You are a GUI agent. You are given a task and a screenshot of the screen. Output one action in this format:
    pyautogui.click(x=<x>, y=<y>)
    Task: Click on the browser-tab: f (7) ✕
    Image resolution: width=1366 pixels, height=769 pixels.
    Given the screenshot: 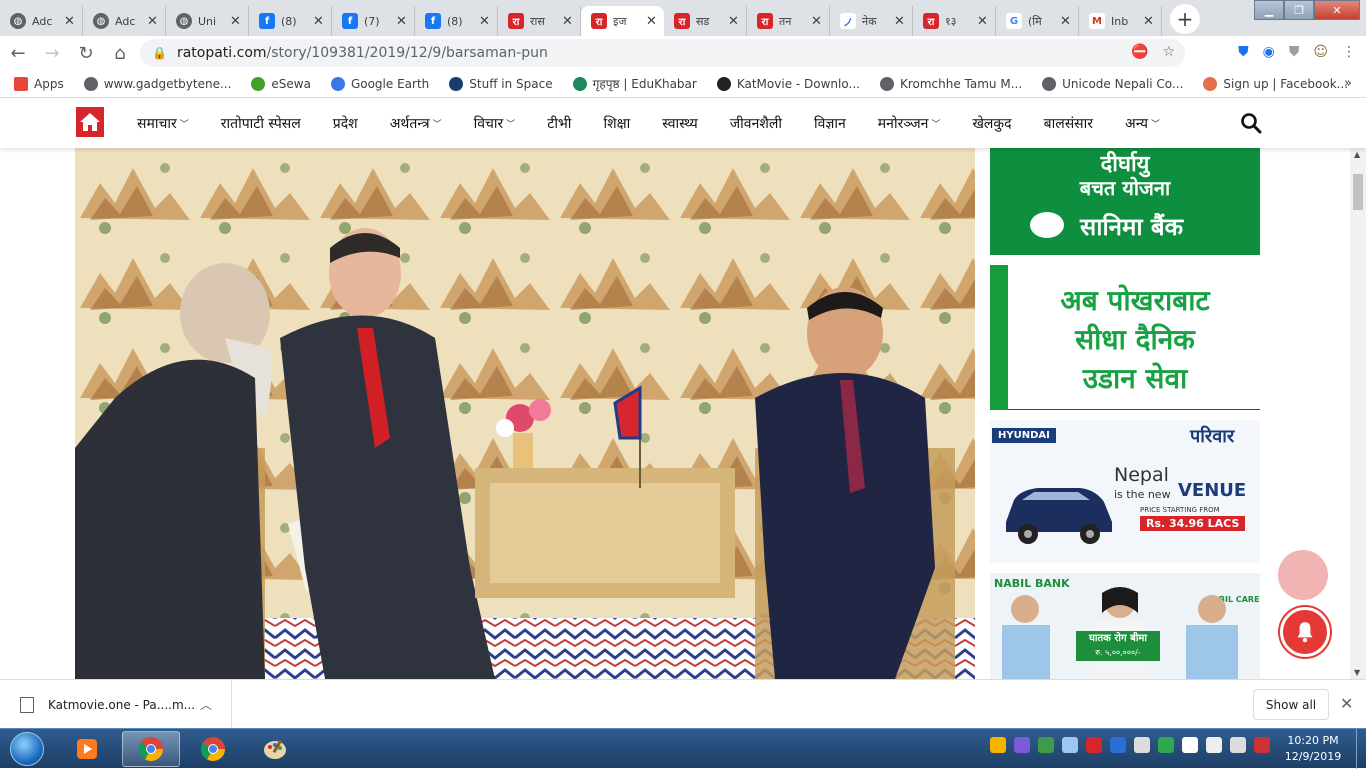 What is the action you would take?
    pyautogui.click(x=373, y=21)
    